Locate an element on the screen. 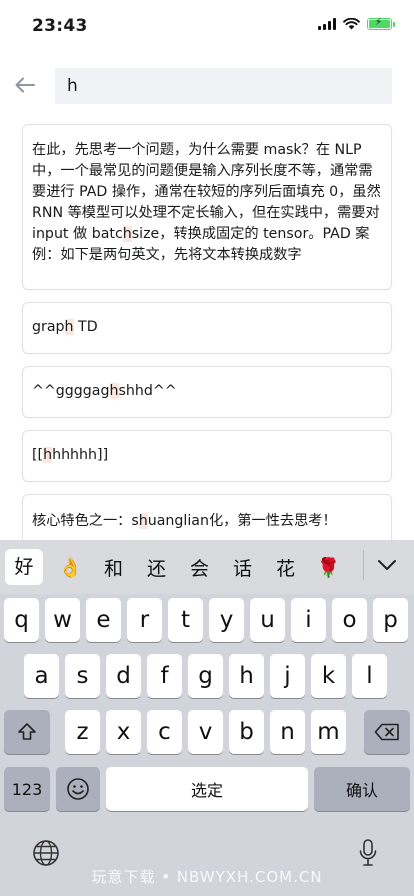 The image size is (414, 896). wifi-icon is located at coordinates (351, 24).